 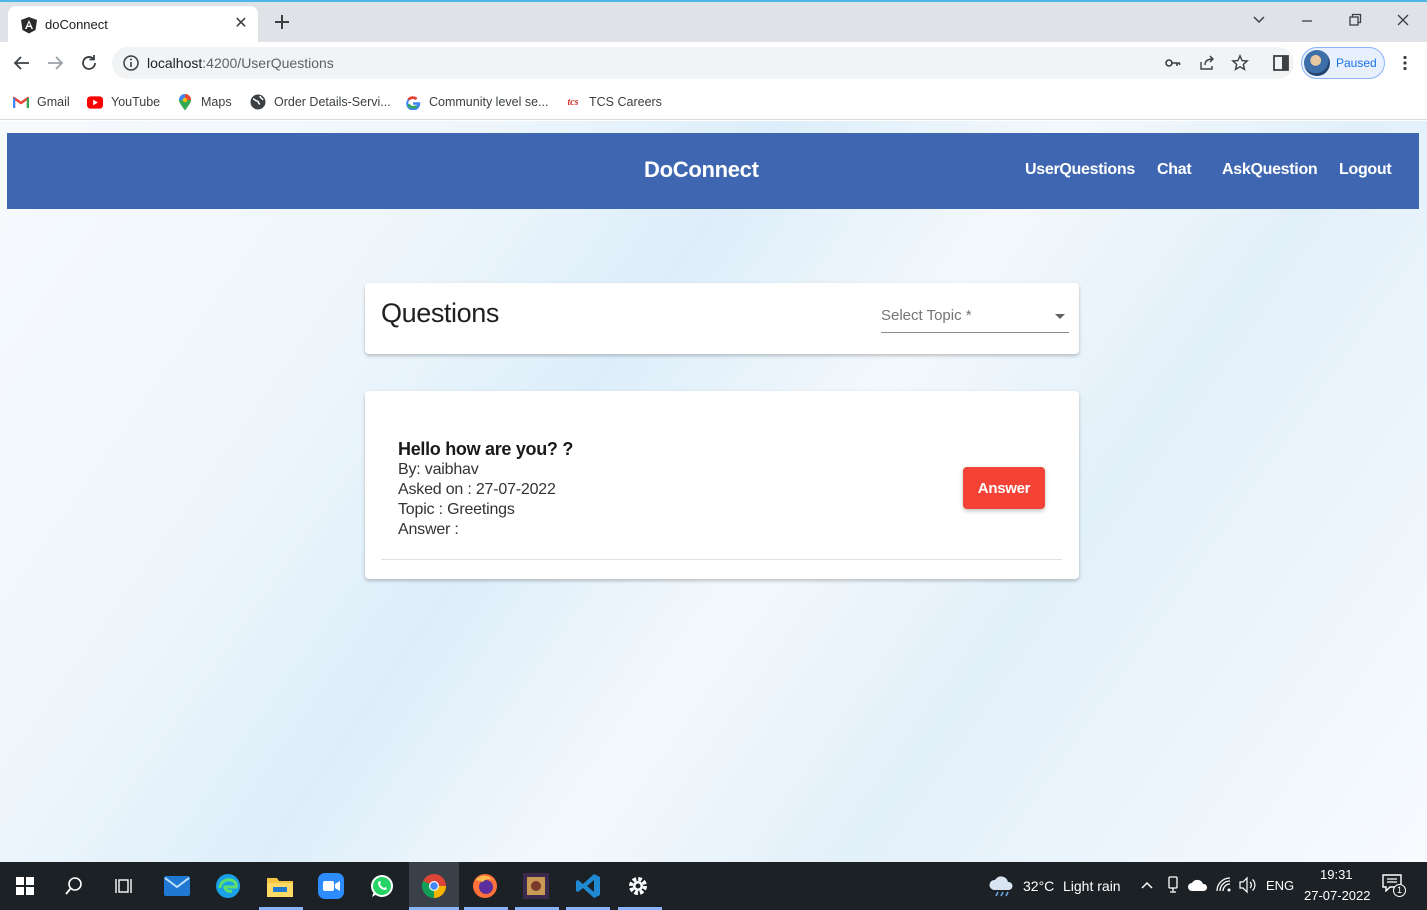 I want to click on nav-user-questions: UserQuestions, so click(x=1080, y=170).